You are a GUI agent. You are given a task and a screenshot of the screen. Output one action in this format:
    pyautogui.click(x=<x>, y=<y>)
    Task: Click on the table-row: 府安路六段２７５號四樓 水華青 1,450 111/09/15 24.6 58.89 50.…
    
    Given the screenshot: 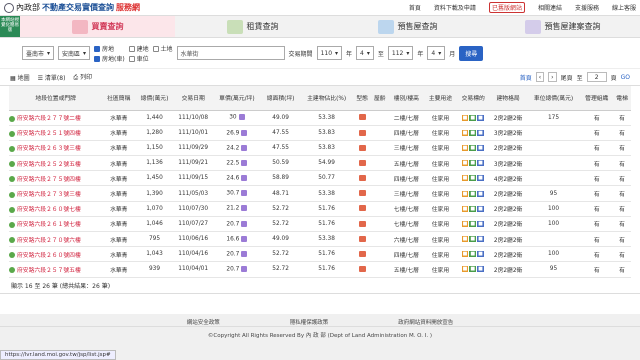 What is the action you would take?
    pyautogui.click(x=320, y=178)
    